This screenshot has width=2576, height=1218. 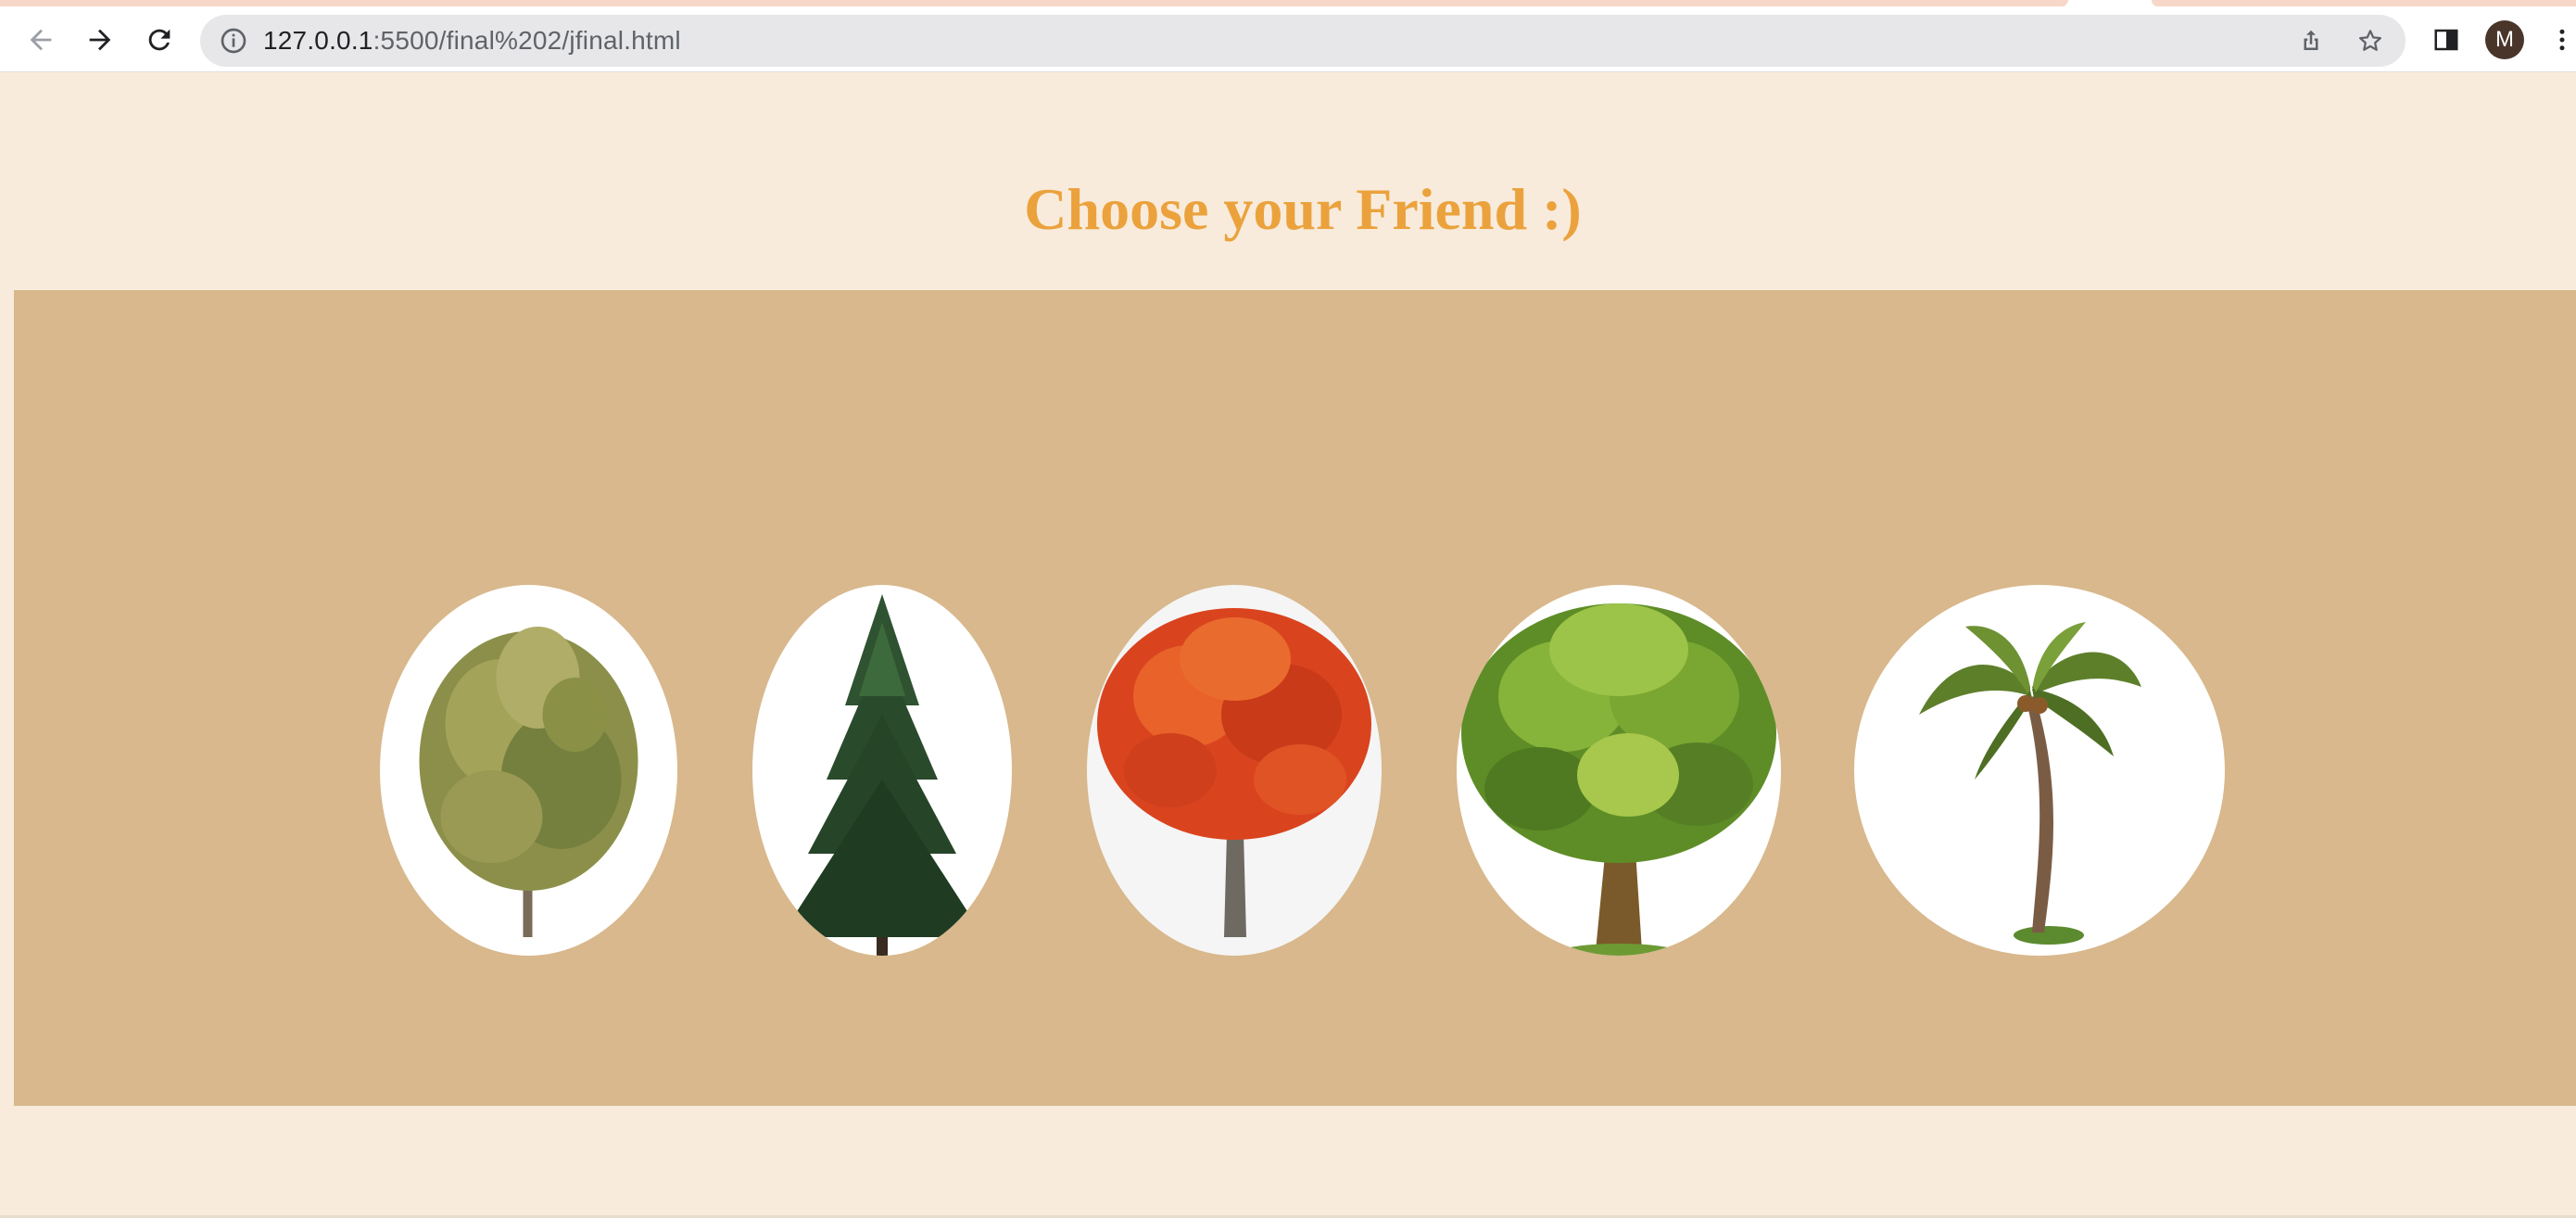 What do you see at coordinates (527, 40) in the screenshot?
I see `url-path: :5500/final%202/jfinal.html` at bounding box center [527, 40].